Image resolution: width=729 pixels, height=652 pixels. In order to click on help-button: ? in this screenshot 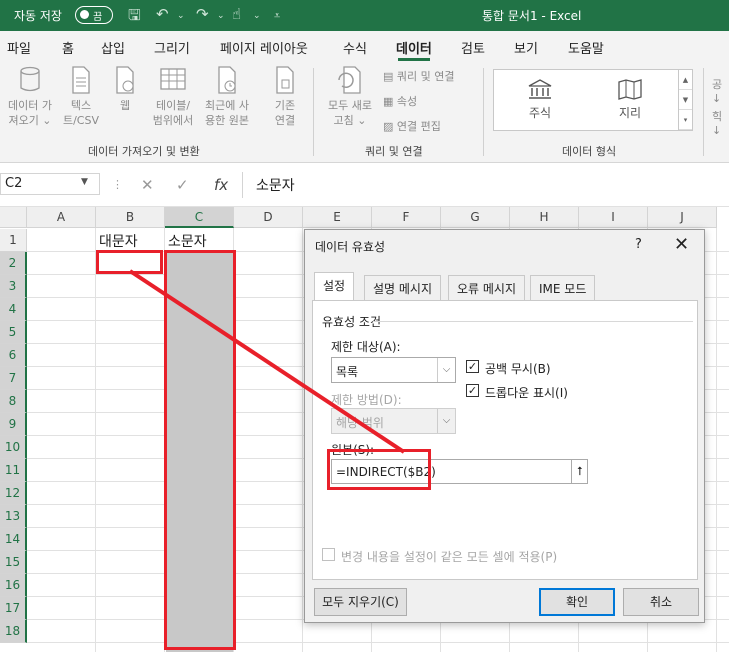, I will do `click(638, 244)`.